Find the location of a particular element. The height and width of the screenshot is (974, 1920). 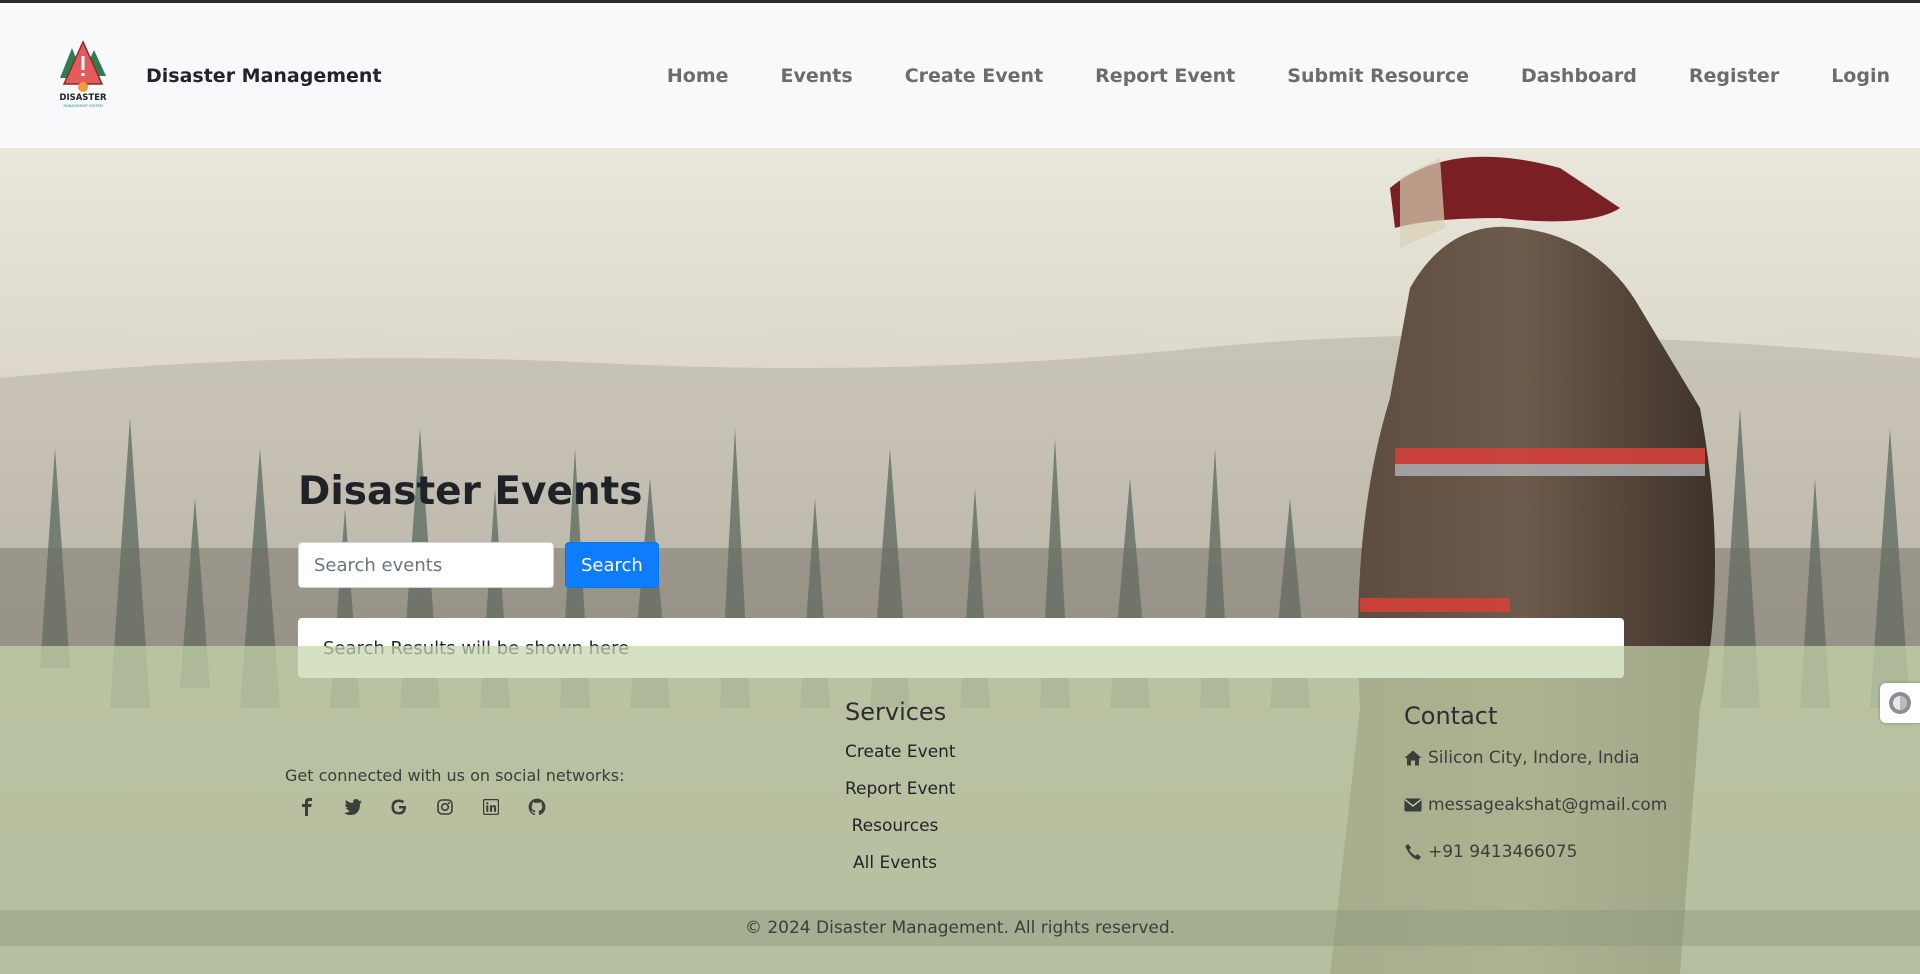

contact-phone-text: +91 9413466075 is located at coordinates (1502, 852).